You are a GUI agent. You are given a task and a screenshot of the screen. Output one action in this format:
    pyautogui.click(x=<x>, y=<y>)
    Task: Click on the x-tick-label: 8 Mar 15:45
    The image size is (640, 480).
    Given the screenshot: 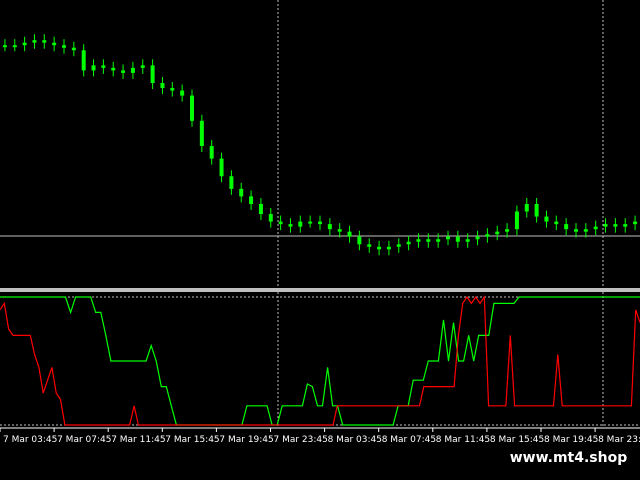 What is the action you would take?
    pyautogui.click(x=517, y=440)
    